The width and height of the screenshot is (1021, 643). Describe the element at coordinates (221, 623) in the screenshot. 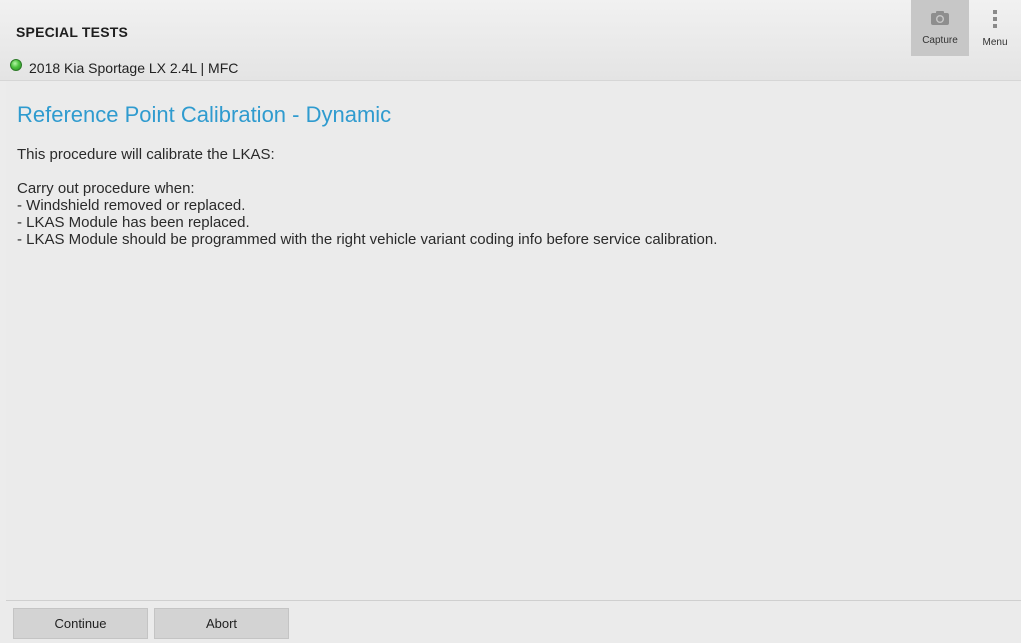

I see `abort-button: Abort` at that location.